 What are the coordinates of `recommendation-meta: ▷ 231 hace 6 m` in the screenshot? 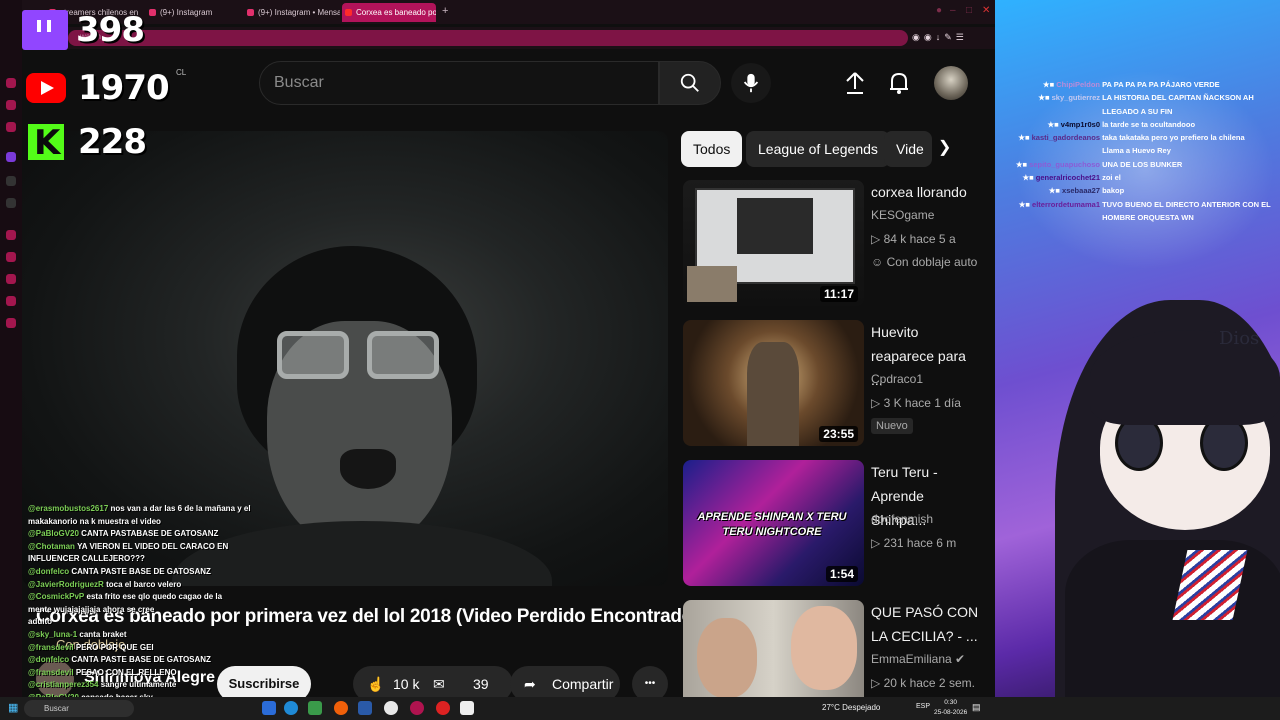 It's located at (914, 543).